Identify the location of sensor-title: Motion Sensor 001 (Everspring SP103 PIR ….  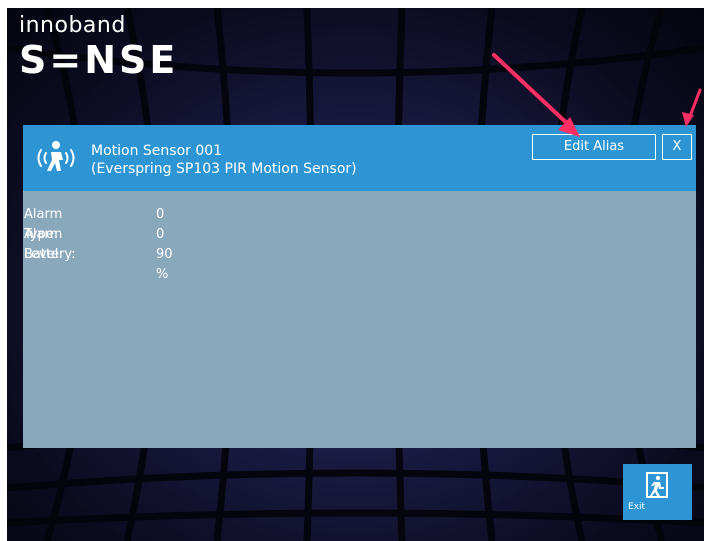
(224, 160).